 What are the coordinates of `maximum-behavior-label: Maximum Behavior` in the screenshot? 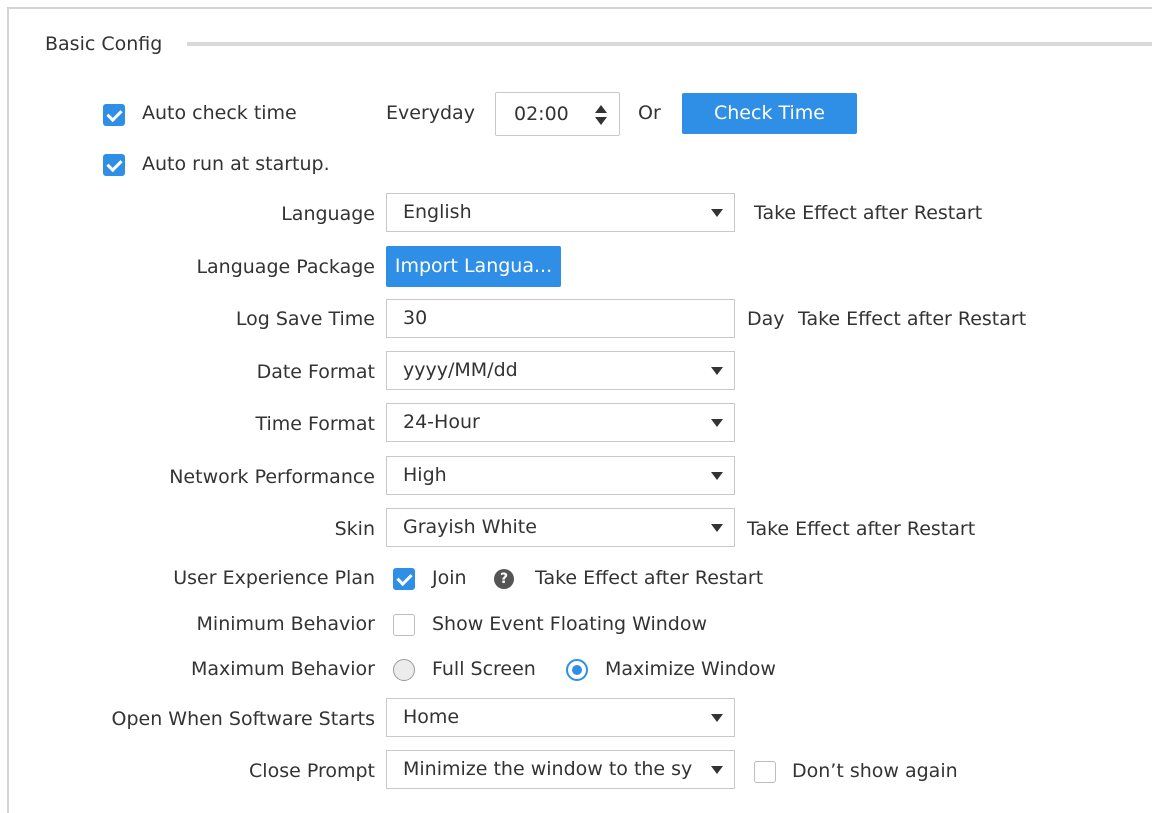 It's located at (282, 669).